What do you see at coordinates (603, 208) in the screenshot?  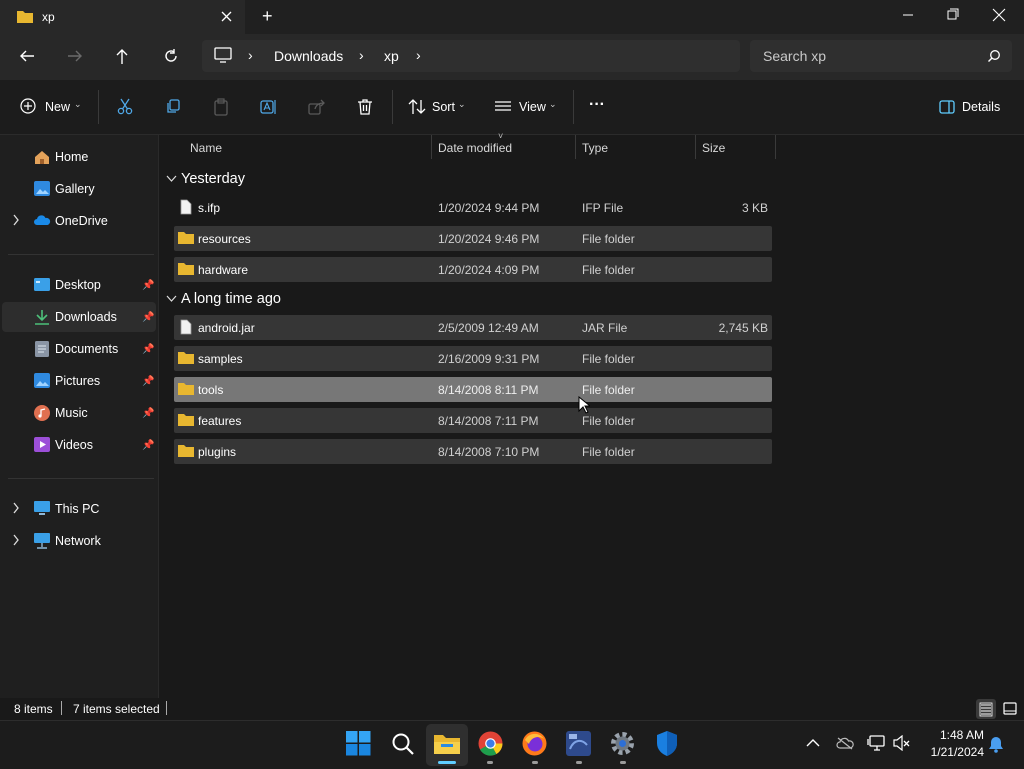 I see `file-type: IFP File` at bounding box center [603, 208].